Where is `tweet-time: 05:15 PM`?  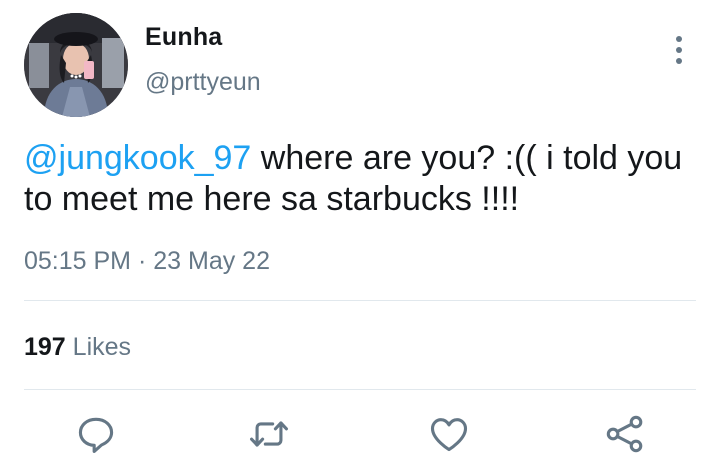
tweet-time: 05:15 PM is located at coordinates (78, 261).